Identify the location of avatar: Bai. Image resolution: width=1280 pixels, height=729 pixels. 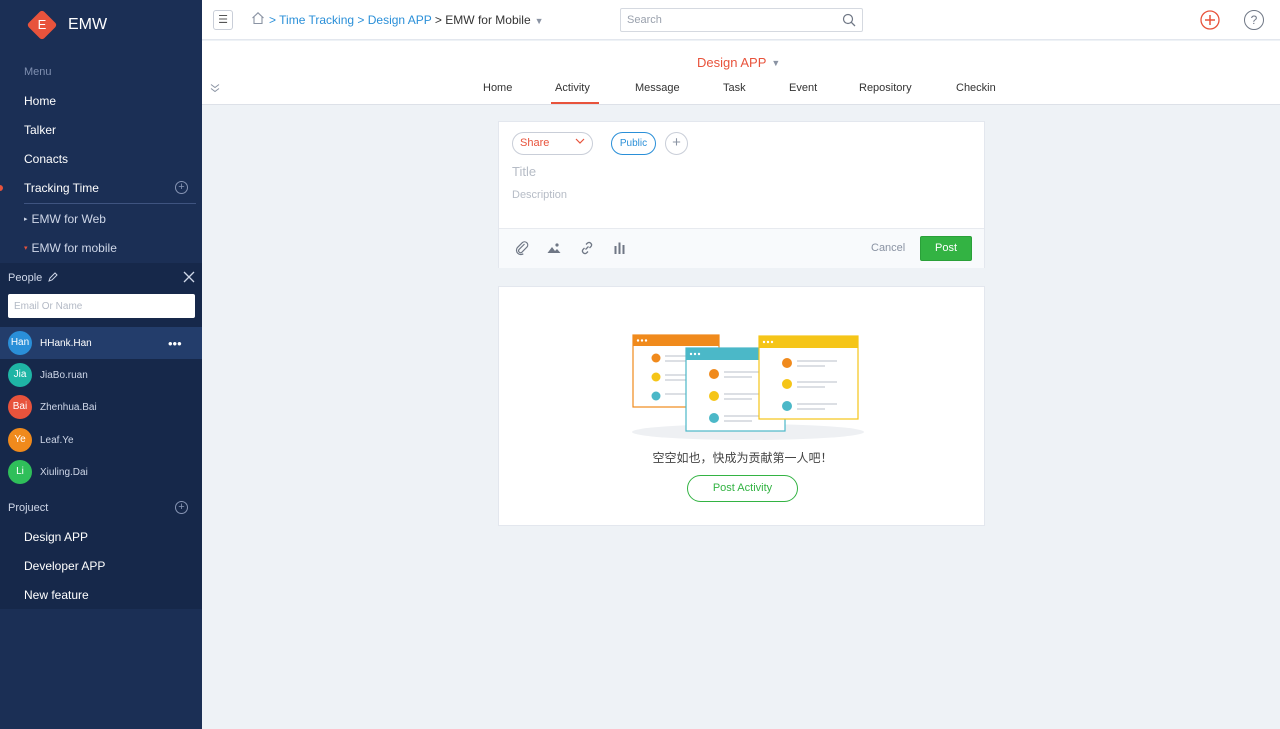
(20, 407).